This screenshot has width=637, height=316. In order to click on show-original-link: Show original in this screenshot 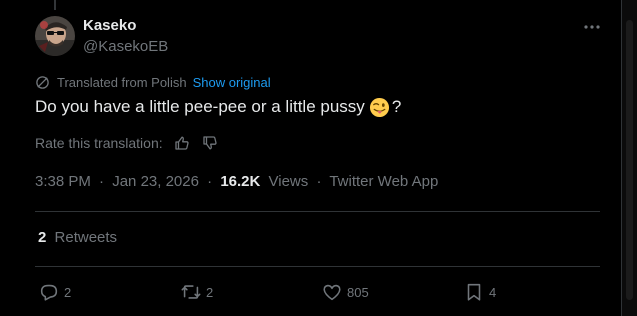, I will do `click(232, 82)`.